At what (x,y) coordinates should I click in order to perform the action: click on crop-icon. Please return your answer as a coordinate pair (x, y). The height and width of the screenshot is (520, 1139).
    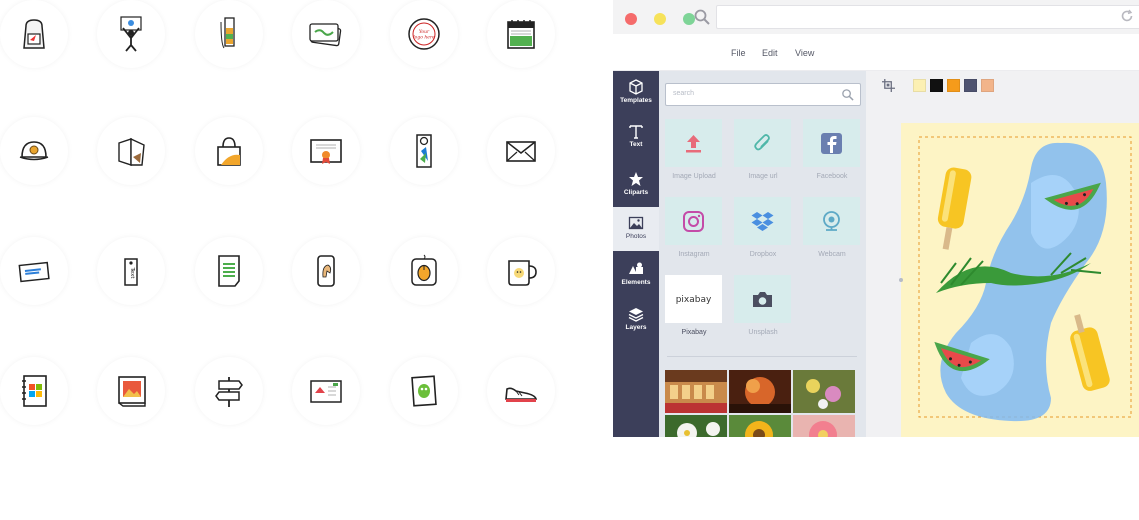
    Looking at the image, I should click on (888, 85).